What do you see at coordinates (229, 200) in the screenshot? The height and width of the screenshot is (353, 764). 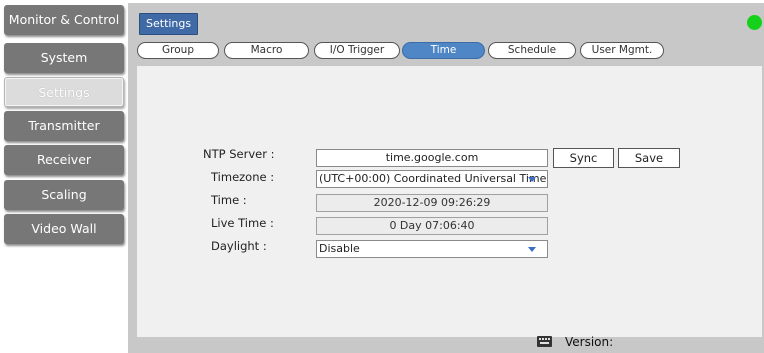 I see `time-label: Time :` at bounding box center [229, 200].